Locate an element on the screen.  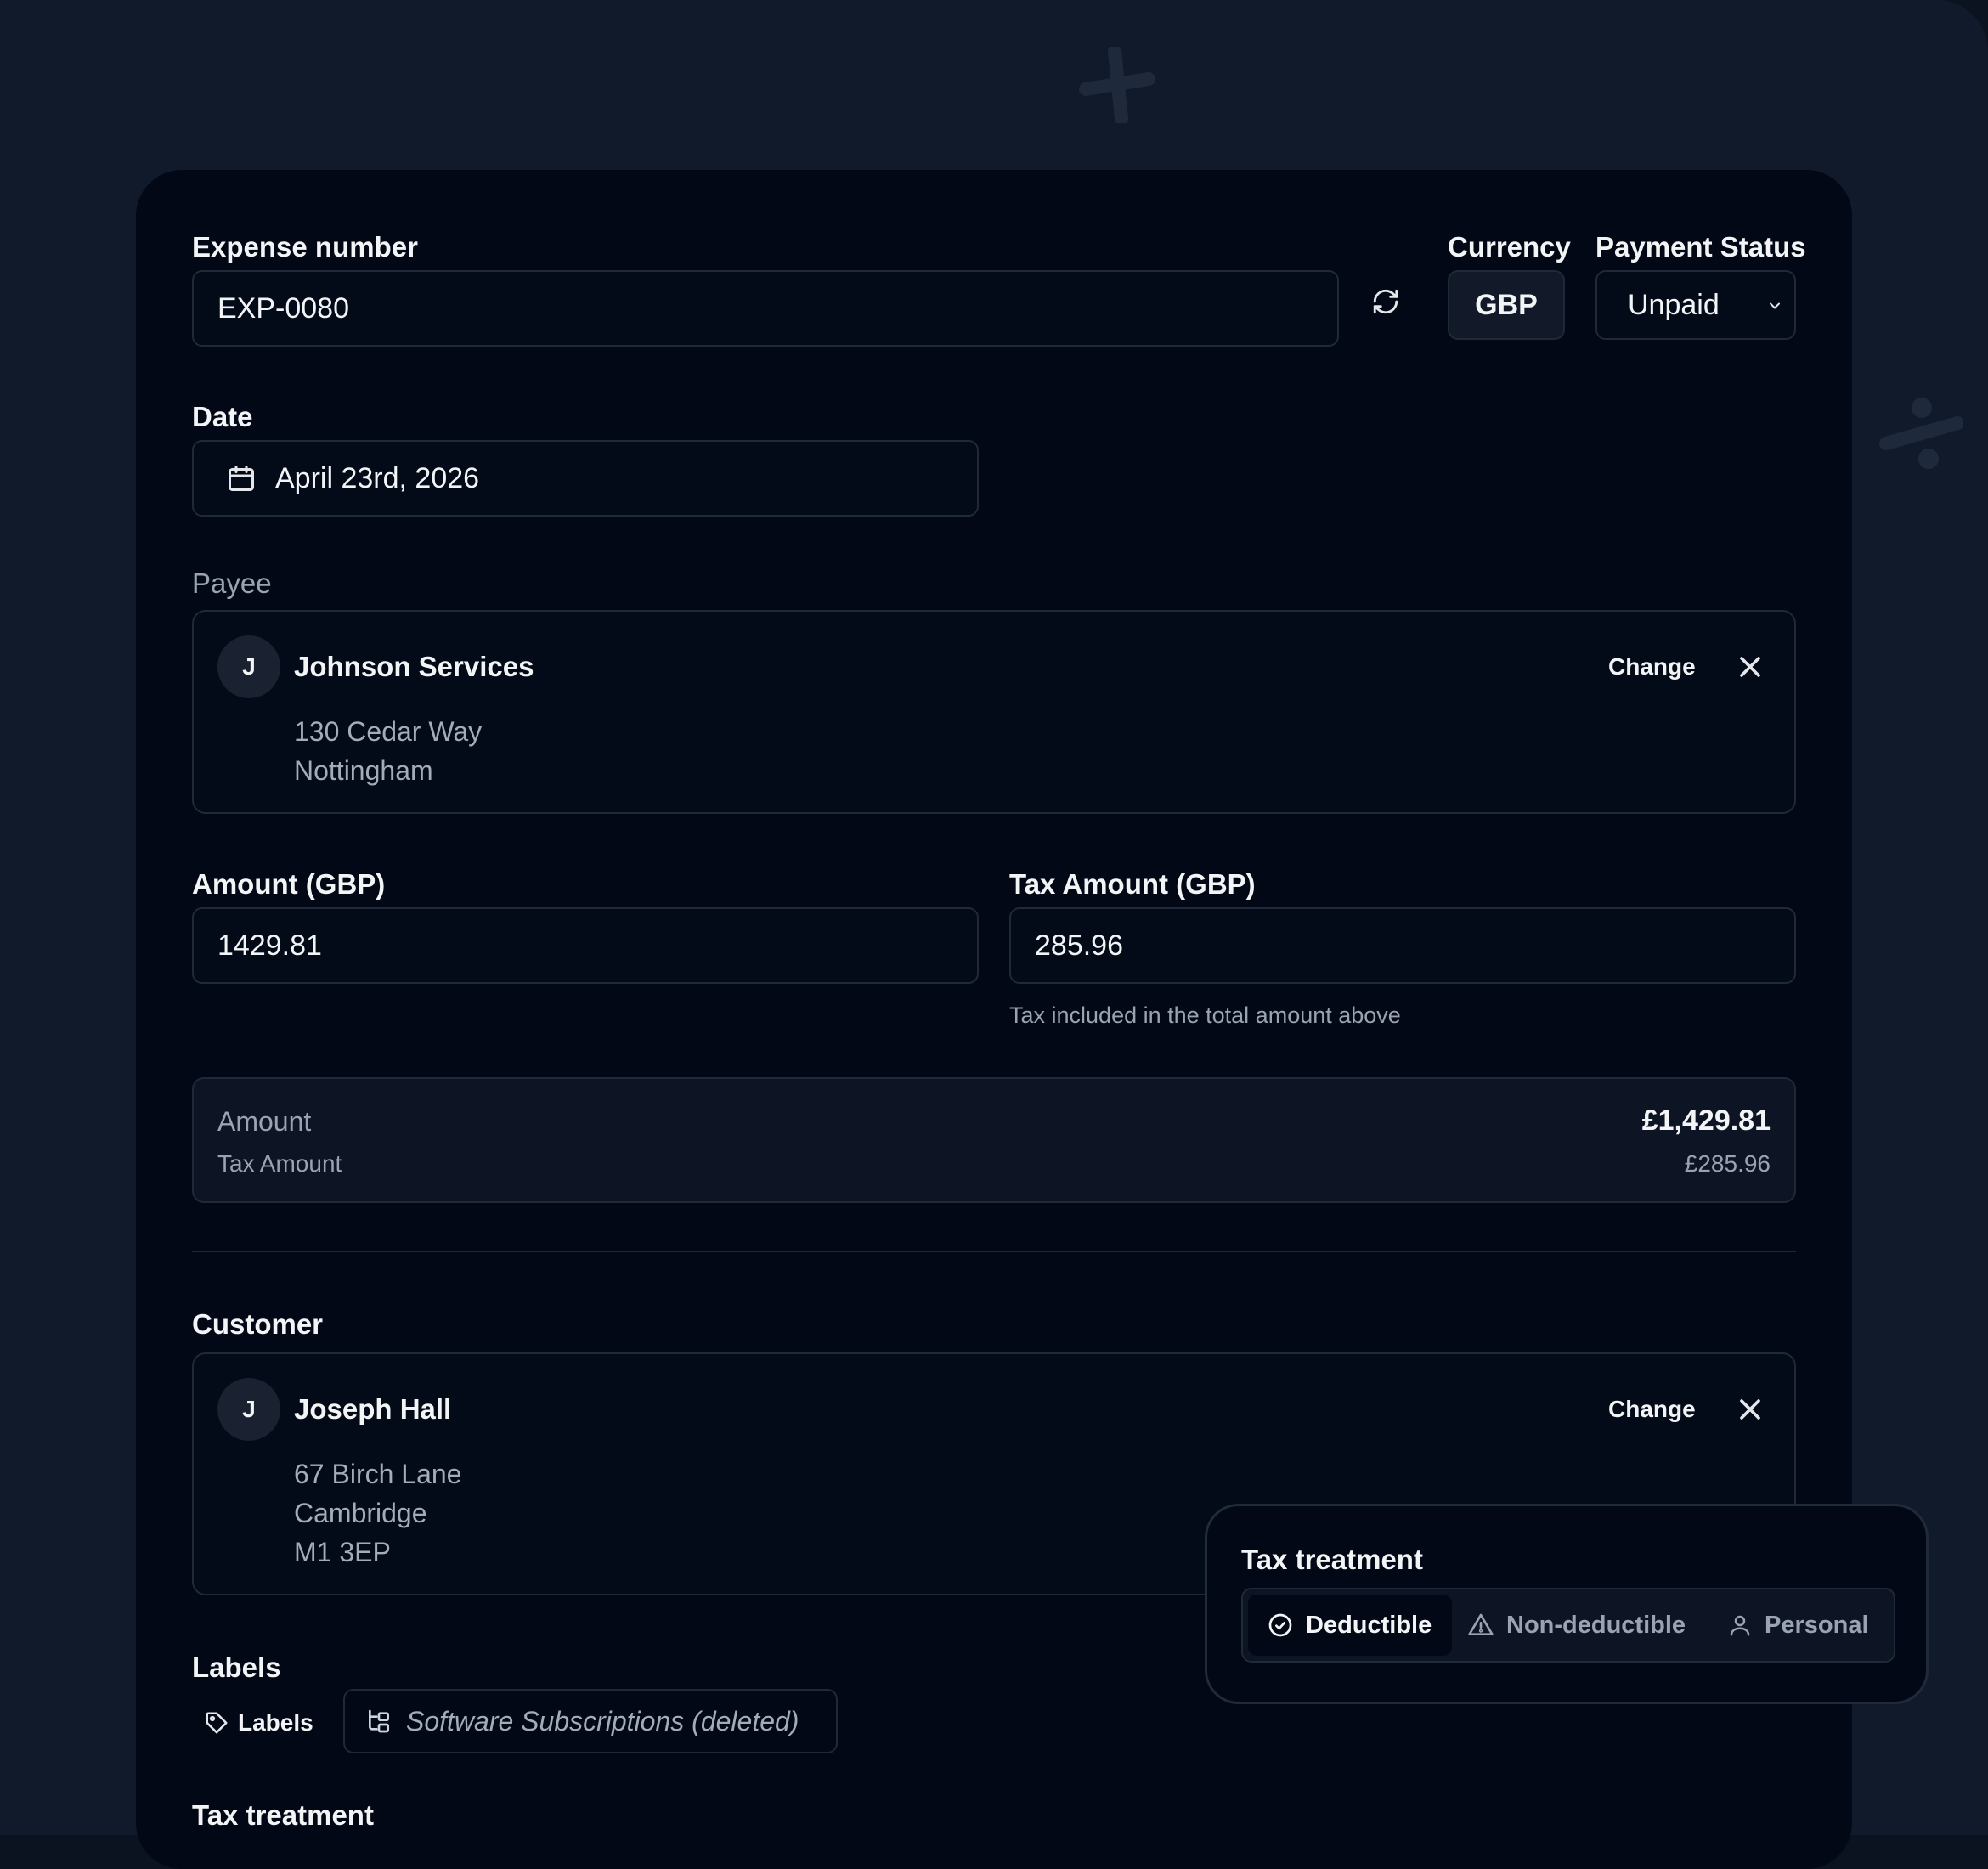
amount-label: Amount (GBP) is located at coordinates (289, 884).